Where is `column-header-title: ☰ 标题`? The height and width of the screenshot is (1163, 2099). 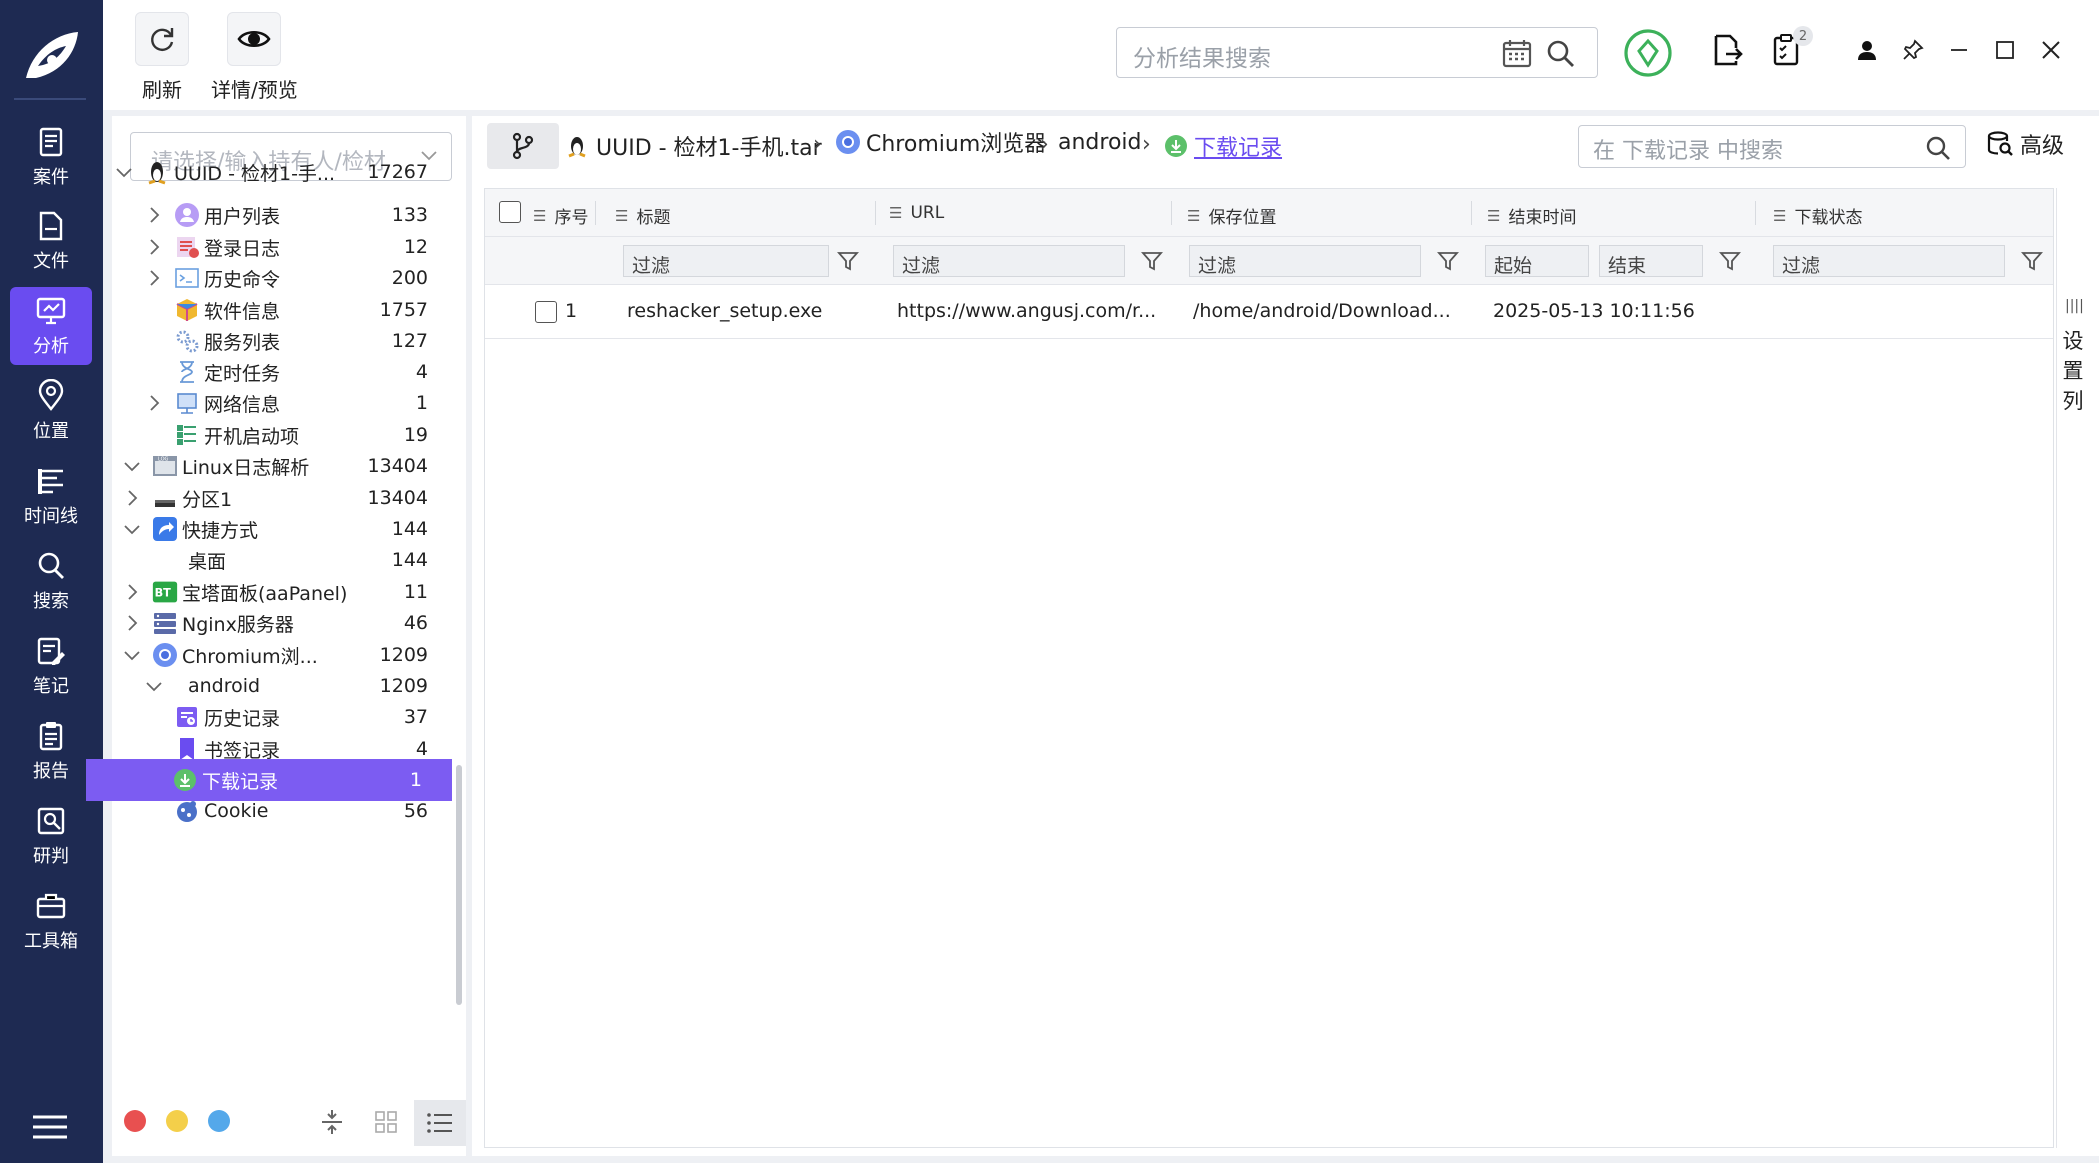
column-header-title: ☰ 标题 is located at coordinates (642, 216).